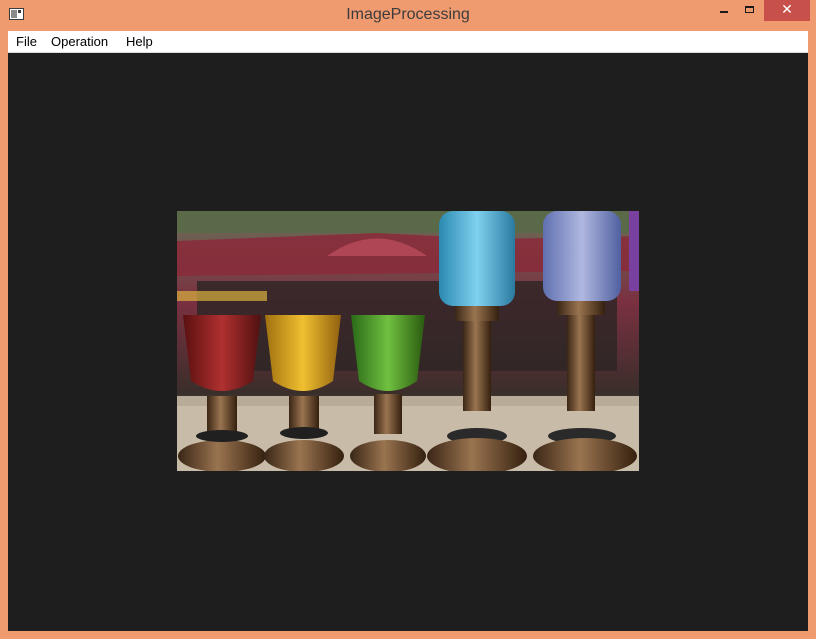 Image resolution: width=816 pixels, height=639 pixels. Describe the element at coordinates (16, 14) in the screenshot. I see `app-window-icon` at that location.